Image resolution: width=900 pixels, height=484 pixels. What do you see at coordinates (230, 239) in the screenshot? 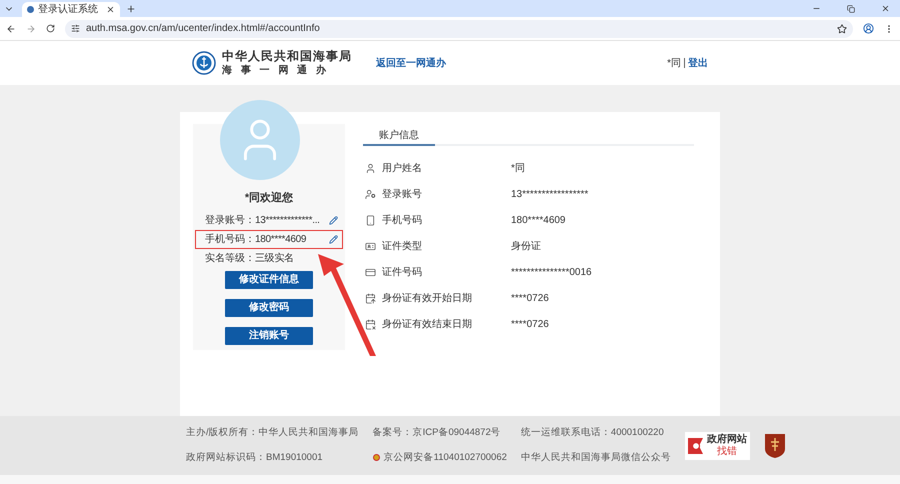
I see `field-label: 手机号码：` at bounding box center [230, 239].